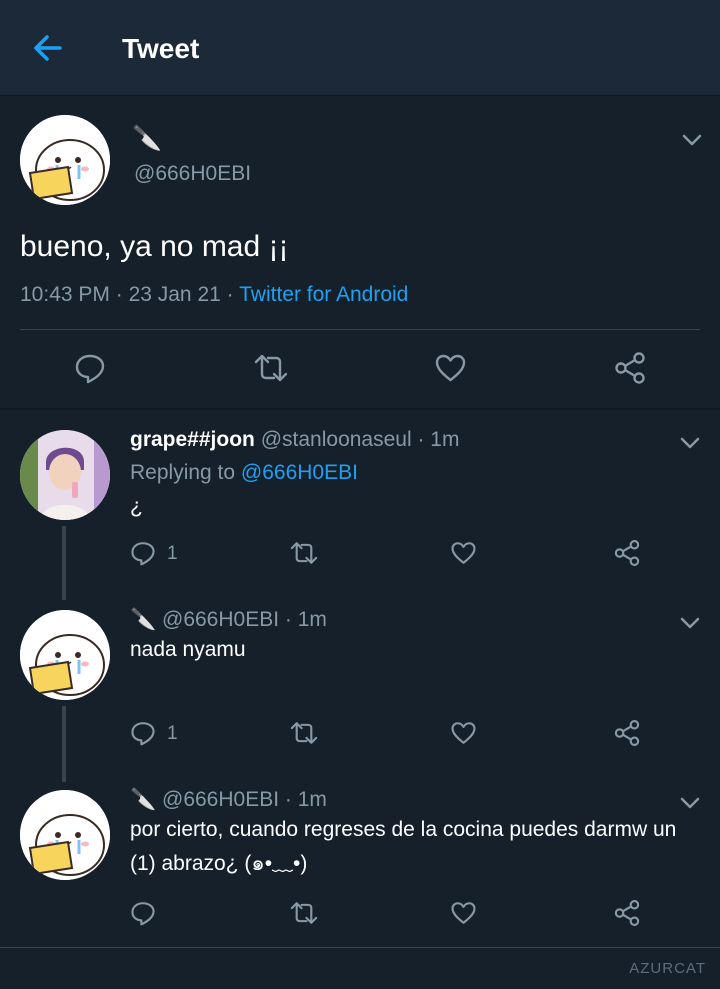 The width and height of the screenshot is (720, 989). Describe the element at coordinates (360, 48) in the screenshot. I see `top-bar: Tweet` at that location.